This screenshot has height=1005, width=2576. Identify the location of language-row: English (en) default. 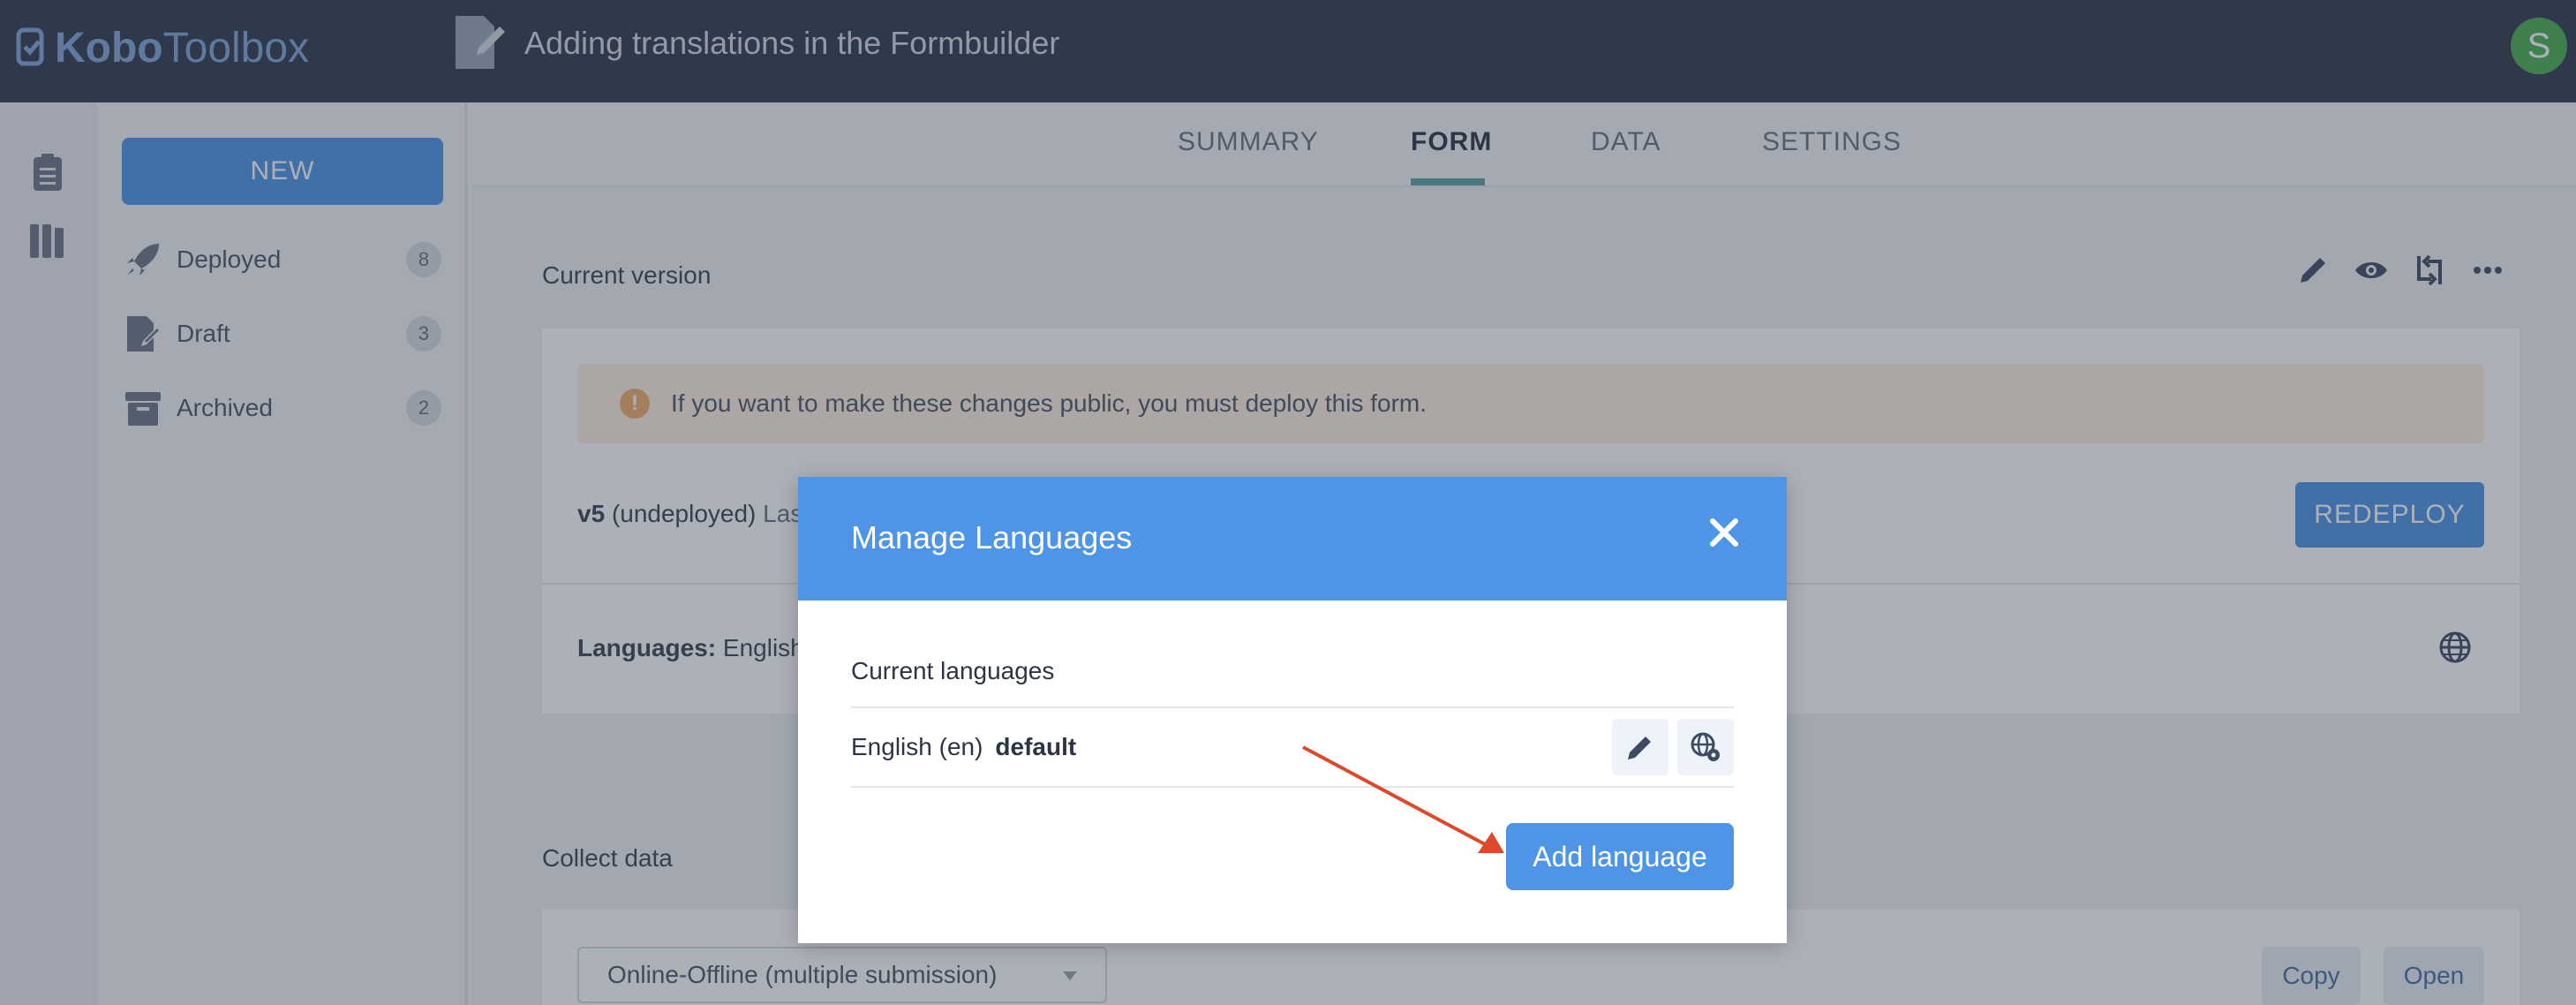
(963, 747).